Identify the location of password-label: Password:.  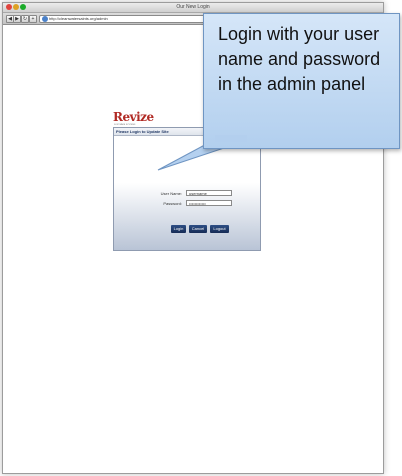
(172, 203).